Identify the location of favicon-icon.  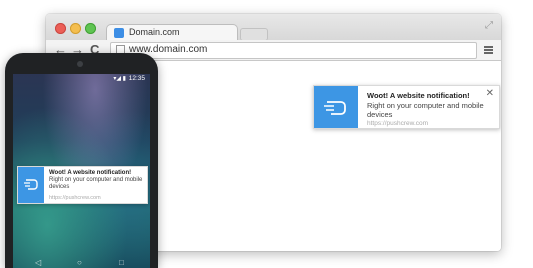
(119, 33).